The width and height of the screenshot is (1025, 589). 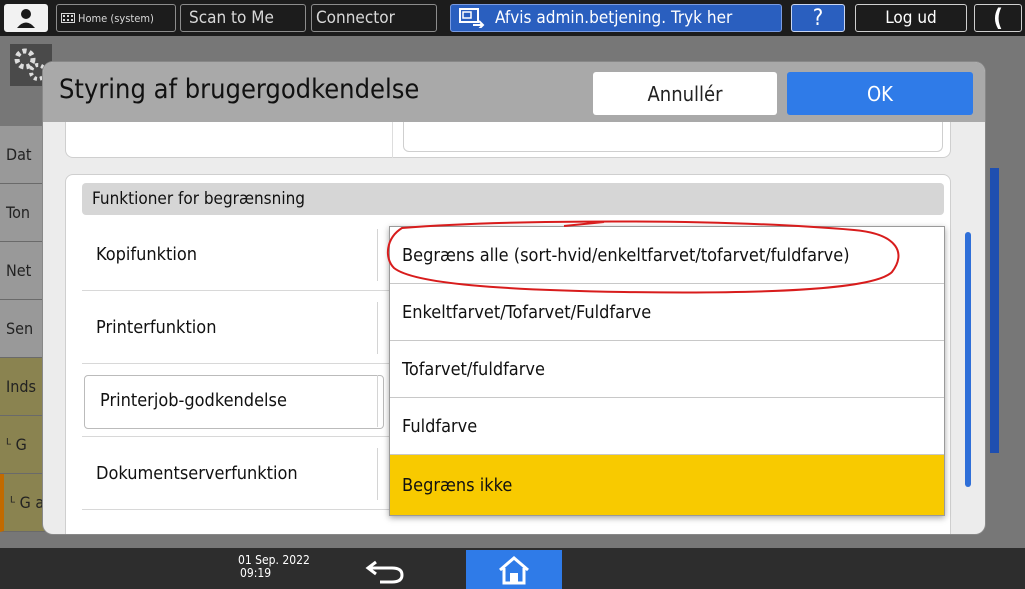 I want to click on admin-operation-label: Afvis admin.betjening. Tryk her, so click(x=614, y=18).